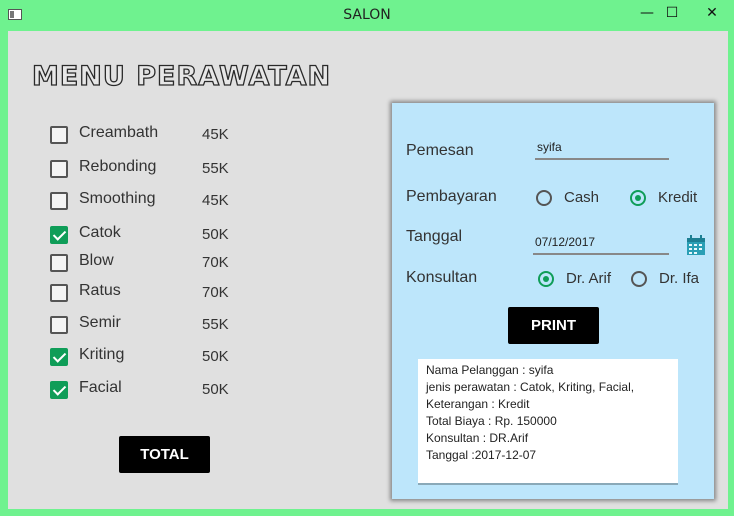  Describe the element at coordinates (118, 166) in the screenshot. I see `item-name: Rebonding` at that location.